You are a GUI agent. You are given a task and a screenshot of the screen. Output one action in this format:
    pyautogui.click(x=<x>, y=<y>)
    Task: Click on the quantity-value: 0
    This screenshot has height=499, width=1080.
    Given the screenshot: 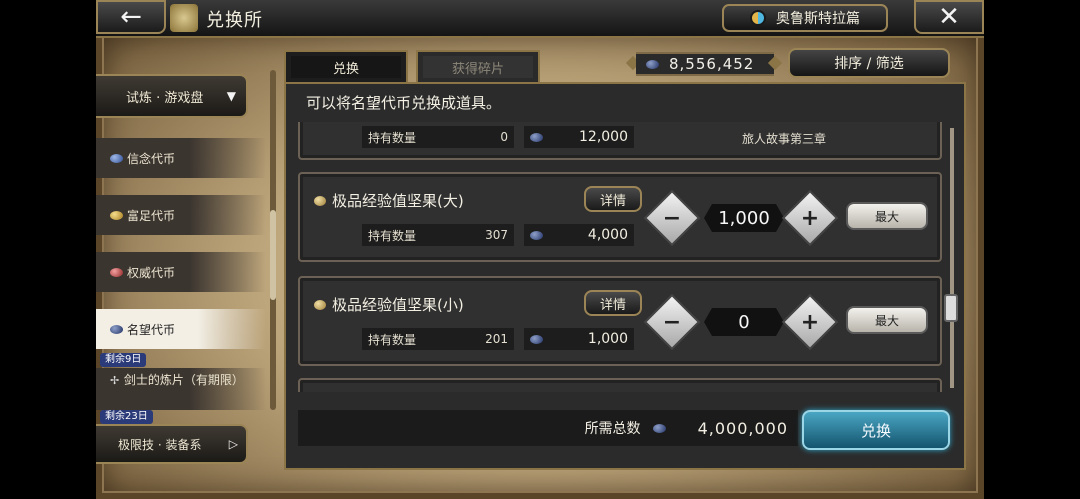 What is the action you would take?
    pyautogui.click(x=744, y=322)
    